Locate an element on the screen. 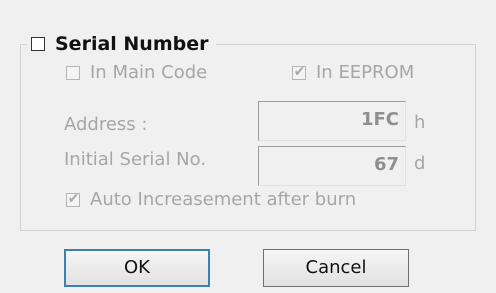 This screenshot has height=293, width=496. in-eeprom-checkbox: ✔ is located at coordinates (299, 71).